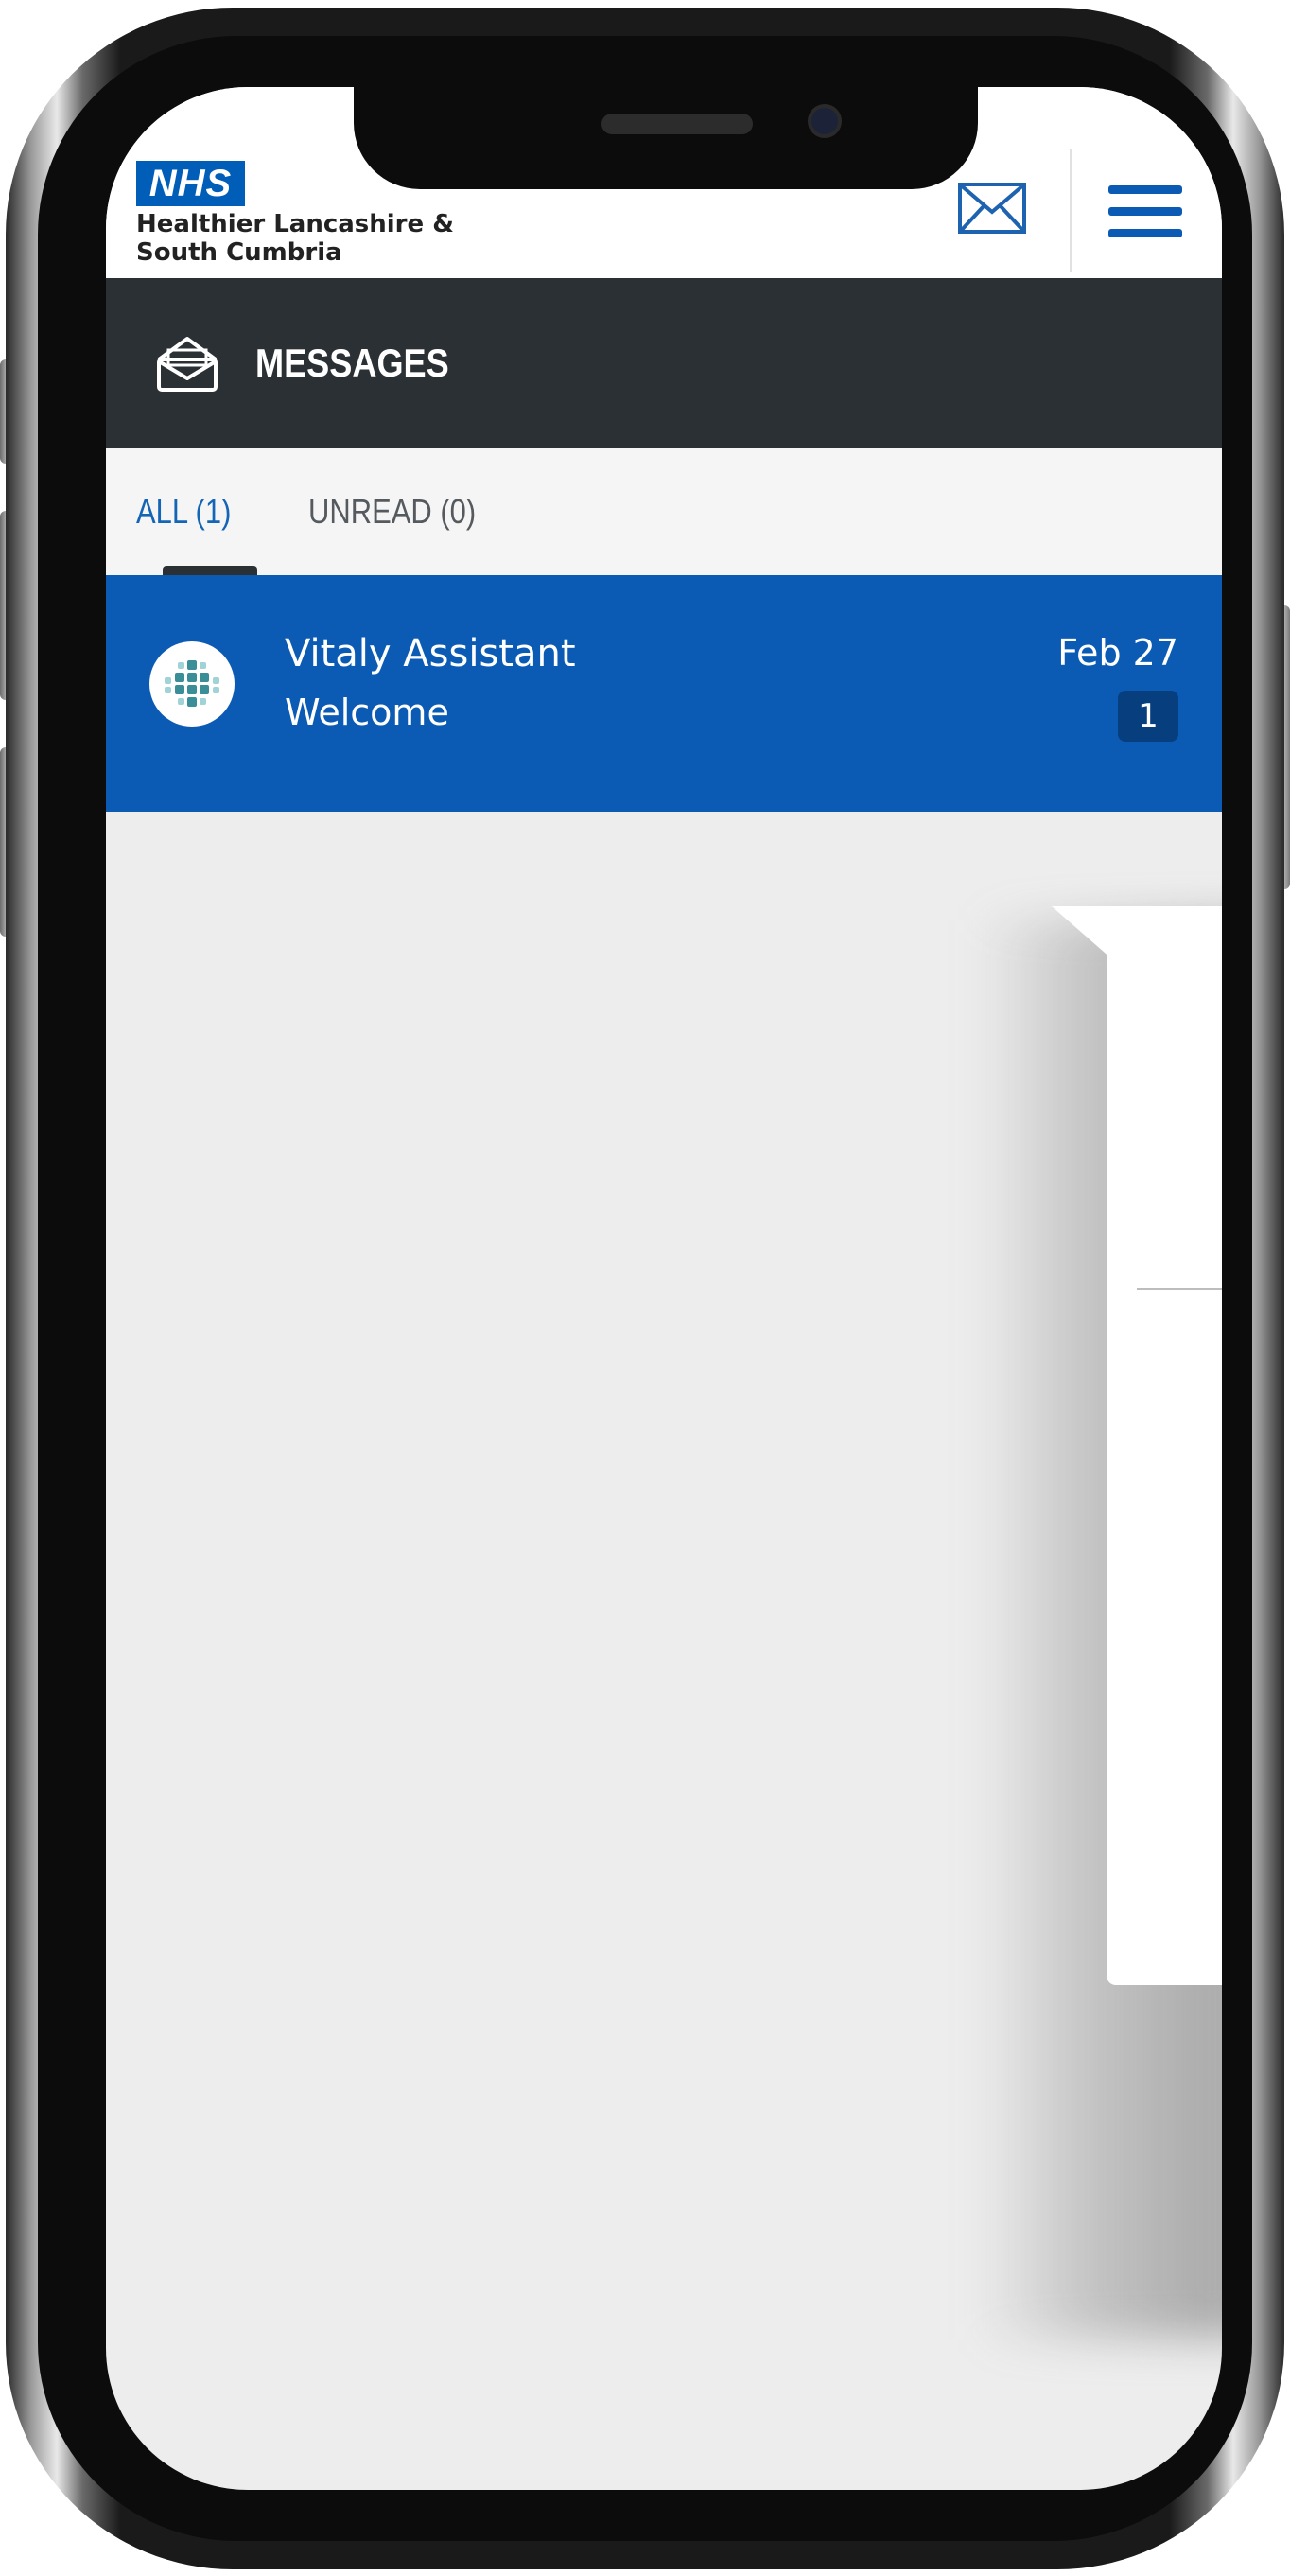 The width and height of the screenshot is (1290, 2576). I want to click on open-envelope-icon, so click(187, 365).